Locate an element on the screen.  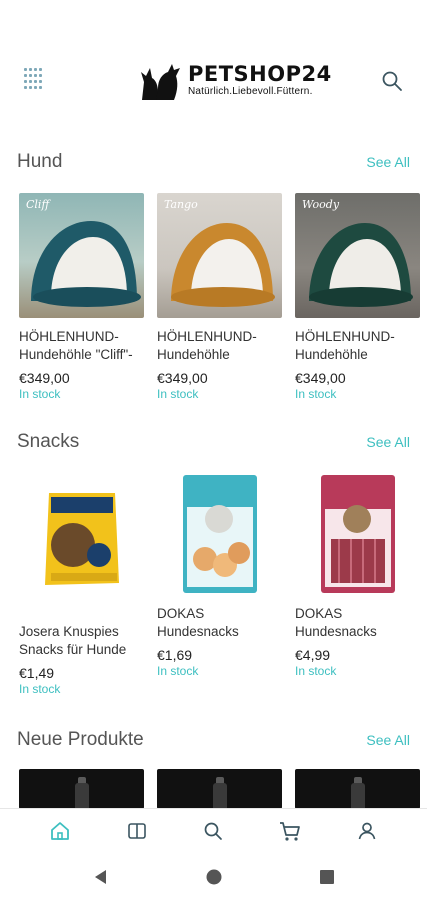
section-header-snacks: Snacks See All is located at coordinates (213, 442).